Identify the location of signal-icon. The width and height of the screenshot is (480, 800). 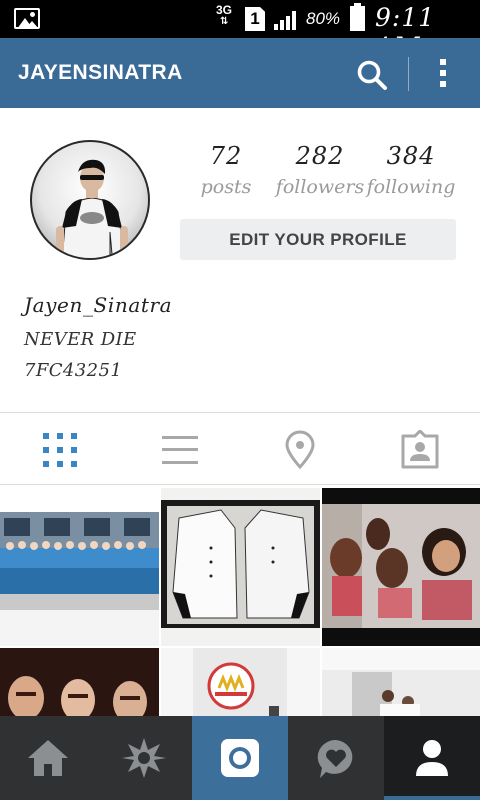
(285, 20).